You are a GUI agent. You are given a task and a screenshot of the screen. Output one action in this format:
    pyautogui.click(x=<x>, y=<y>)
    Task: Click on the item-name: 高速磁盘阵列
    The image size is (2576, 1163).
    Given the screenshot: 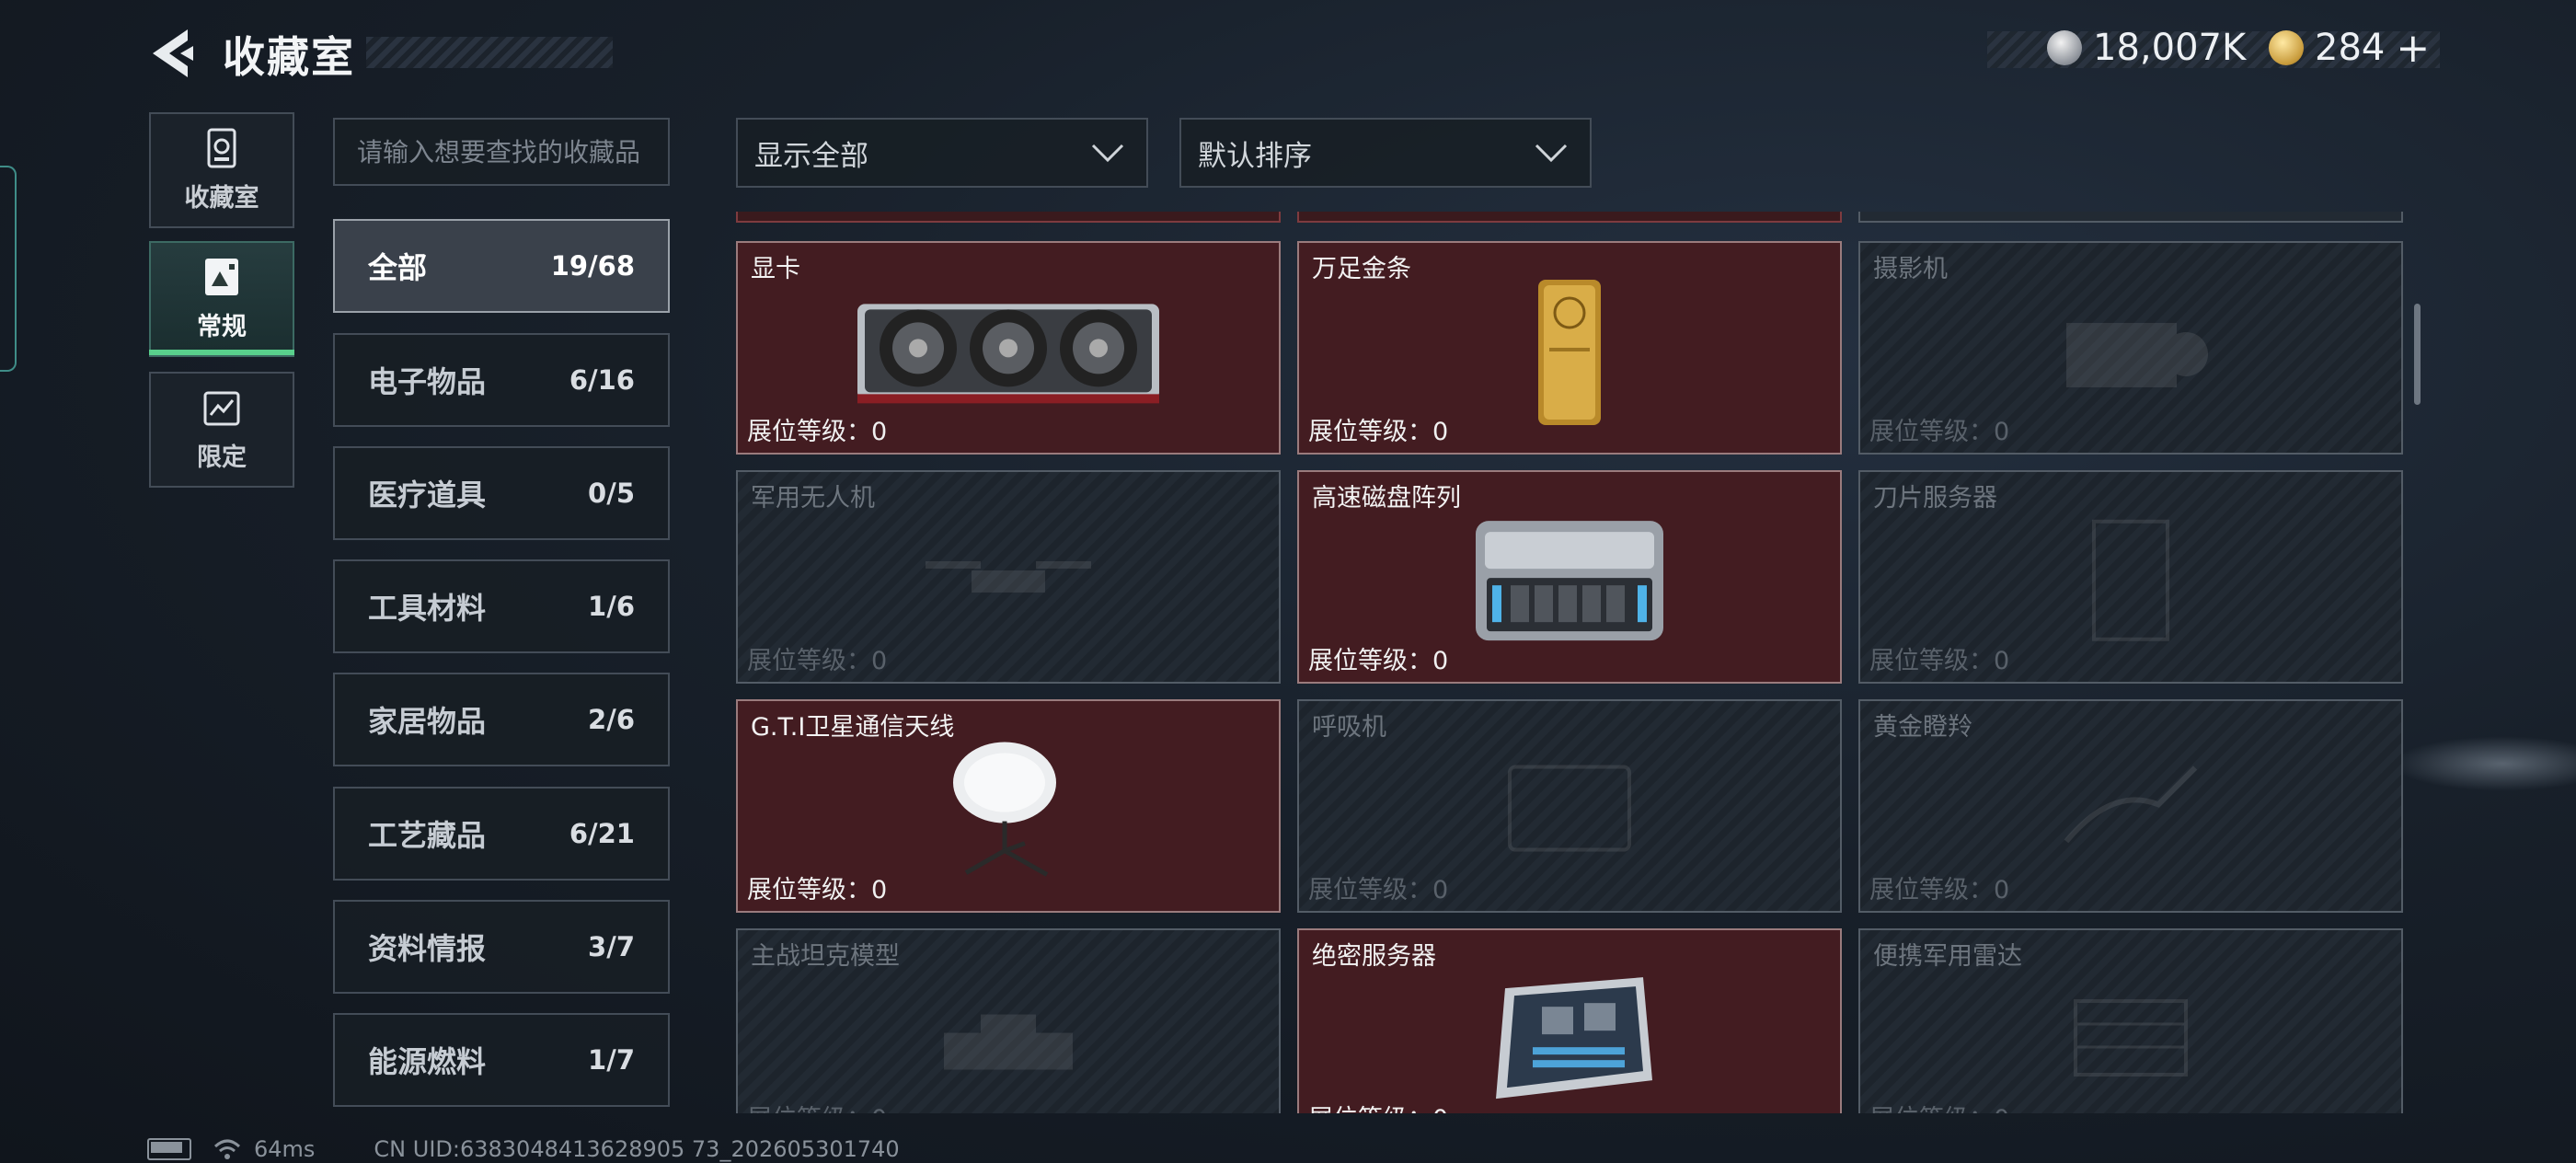 What is the action you would take?
    pyautogui.click(x=1386, y=498)
    